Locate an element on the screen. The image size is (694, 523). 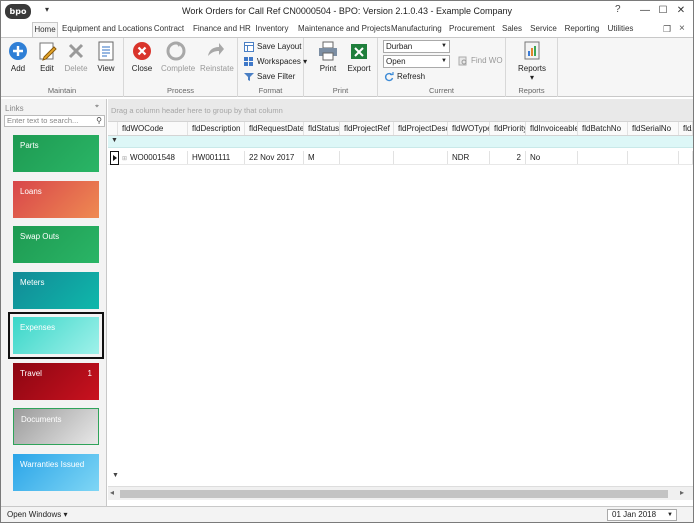
cell-status: M is located at coordinates (322, 157).